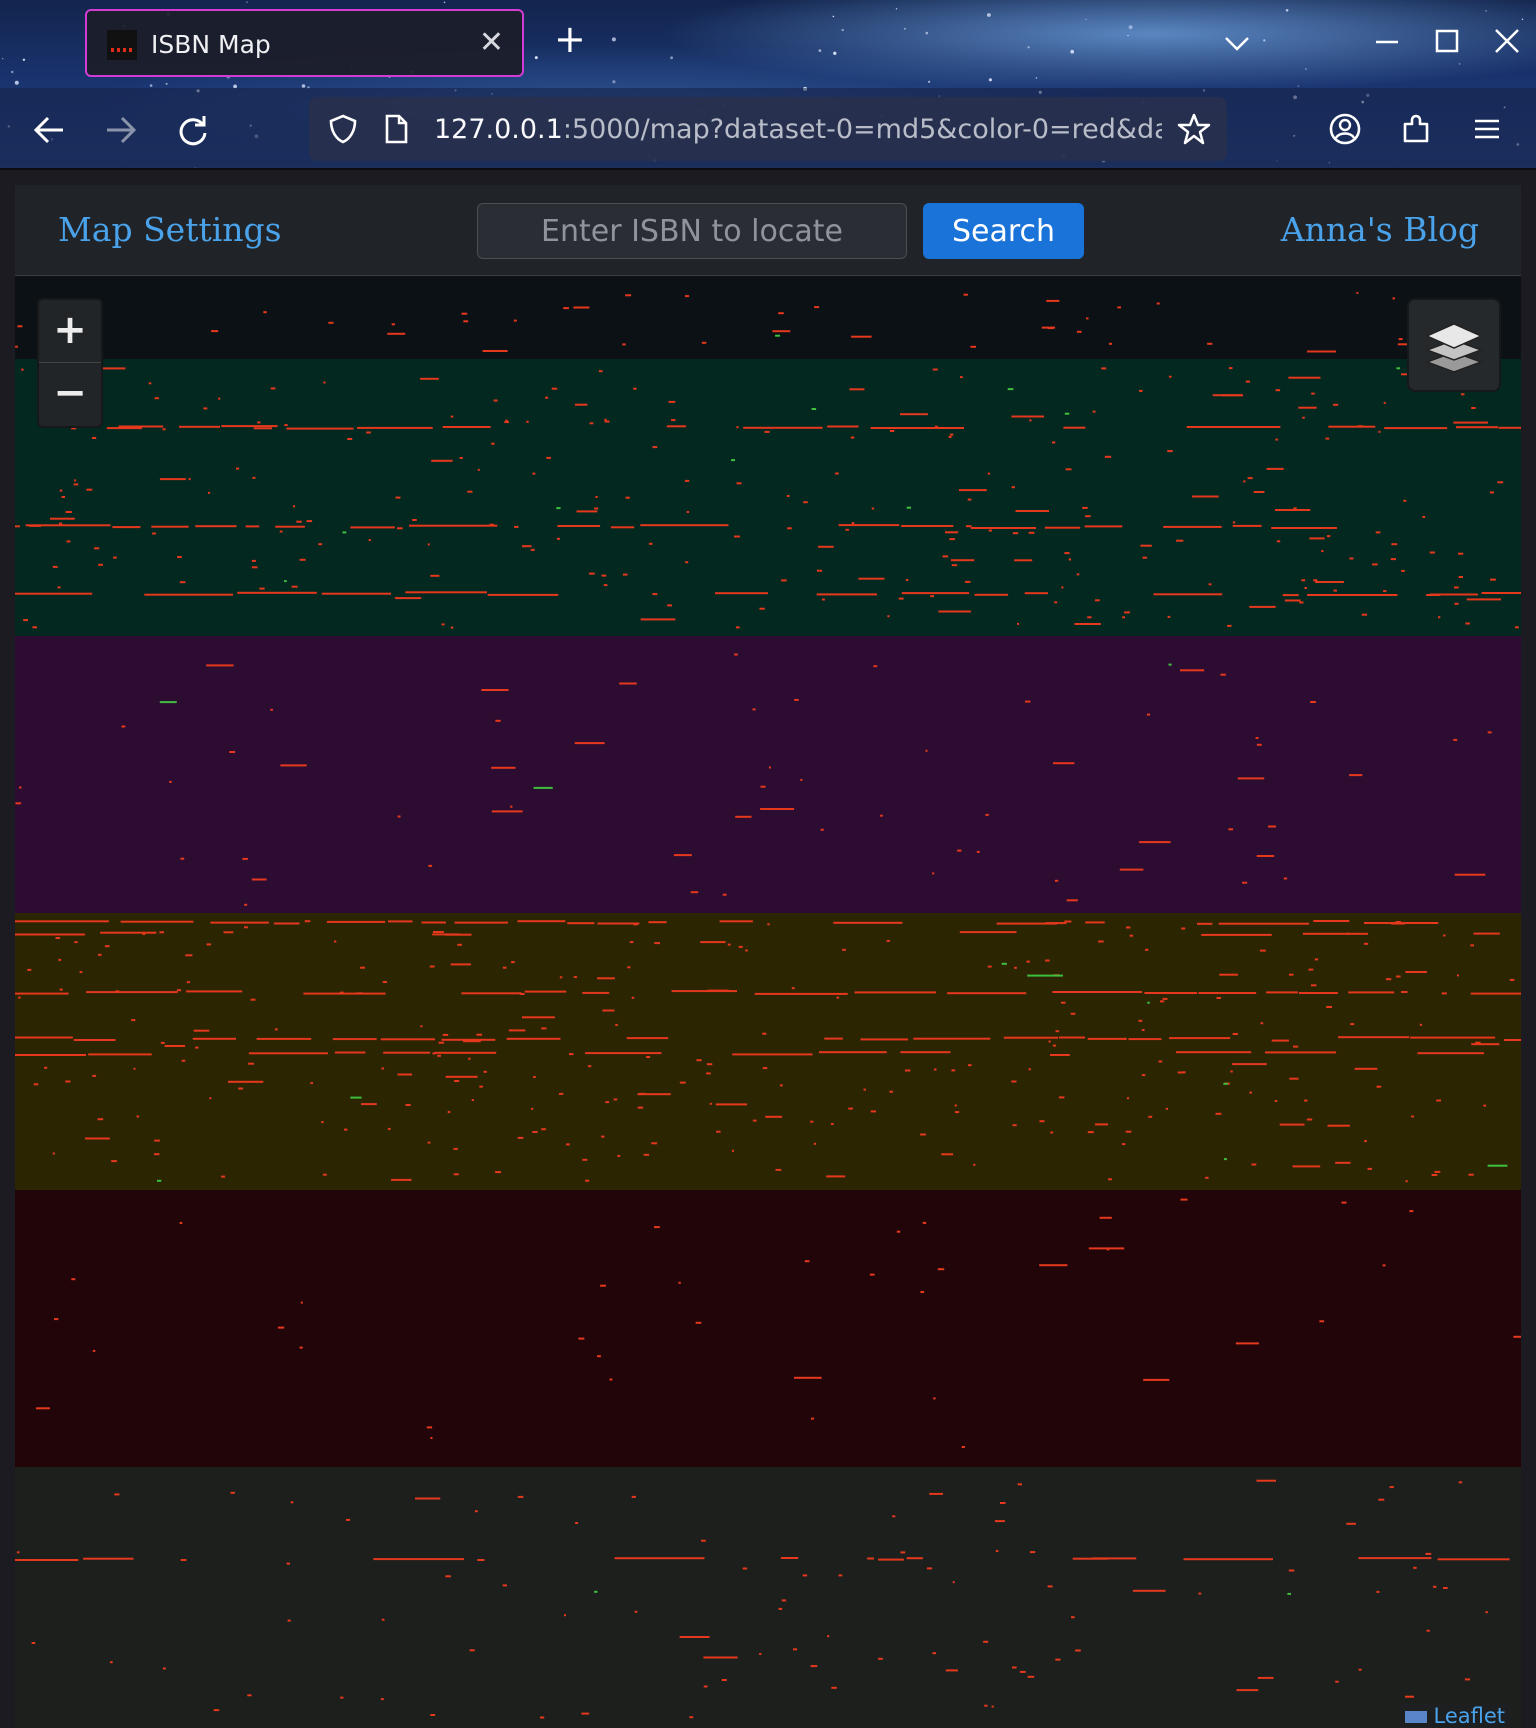  Describe the element at coordinates (1487, 129) in the screenshot. I see `hamburger-menu-icon` at that location.